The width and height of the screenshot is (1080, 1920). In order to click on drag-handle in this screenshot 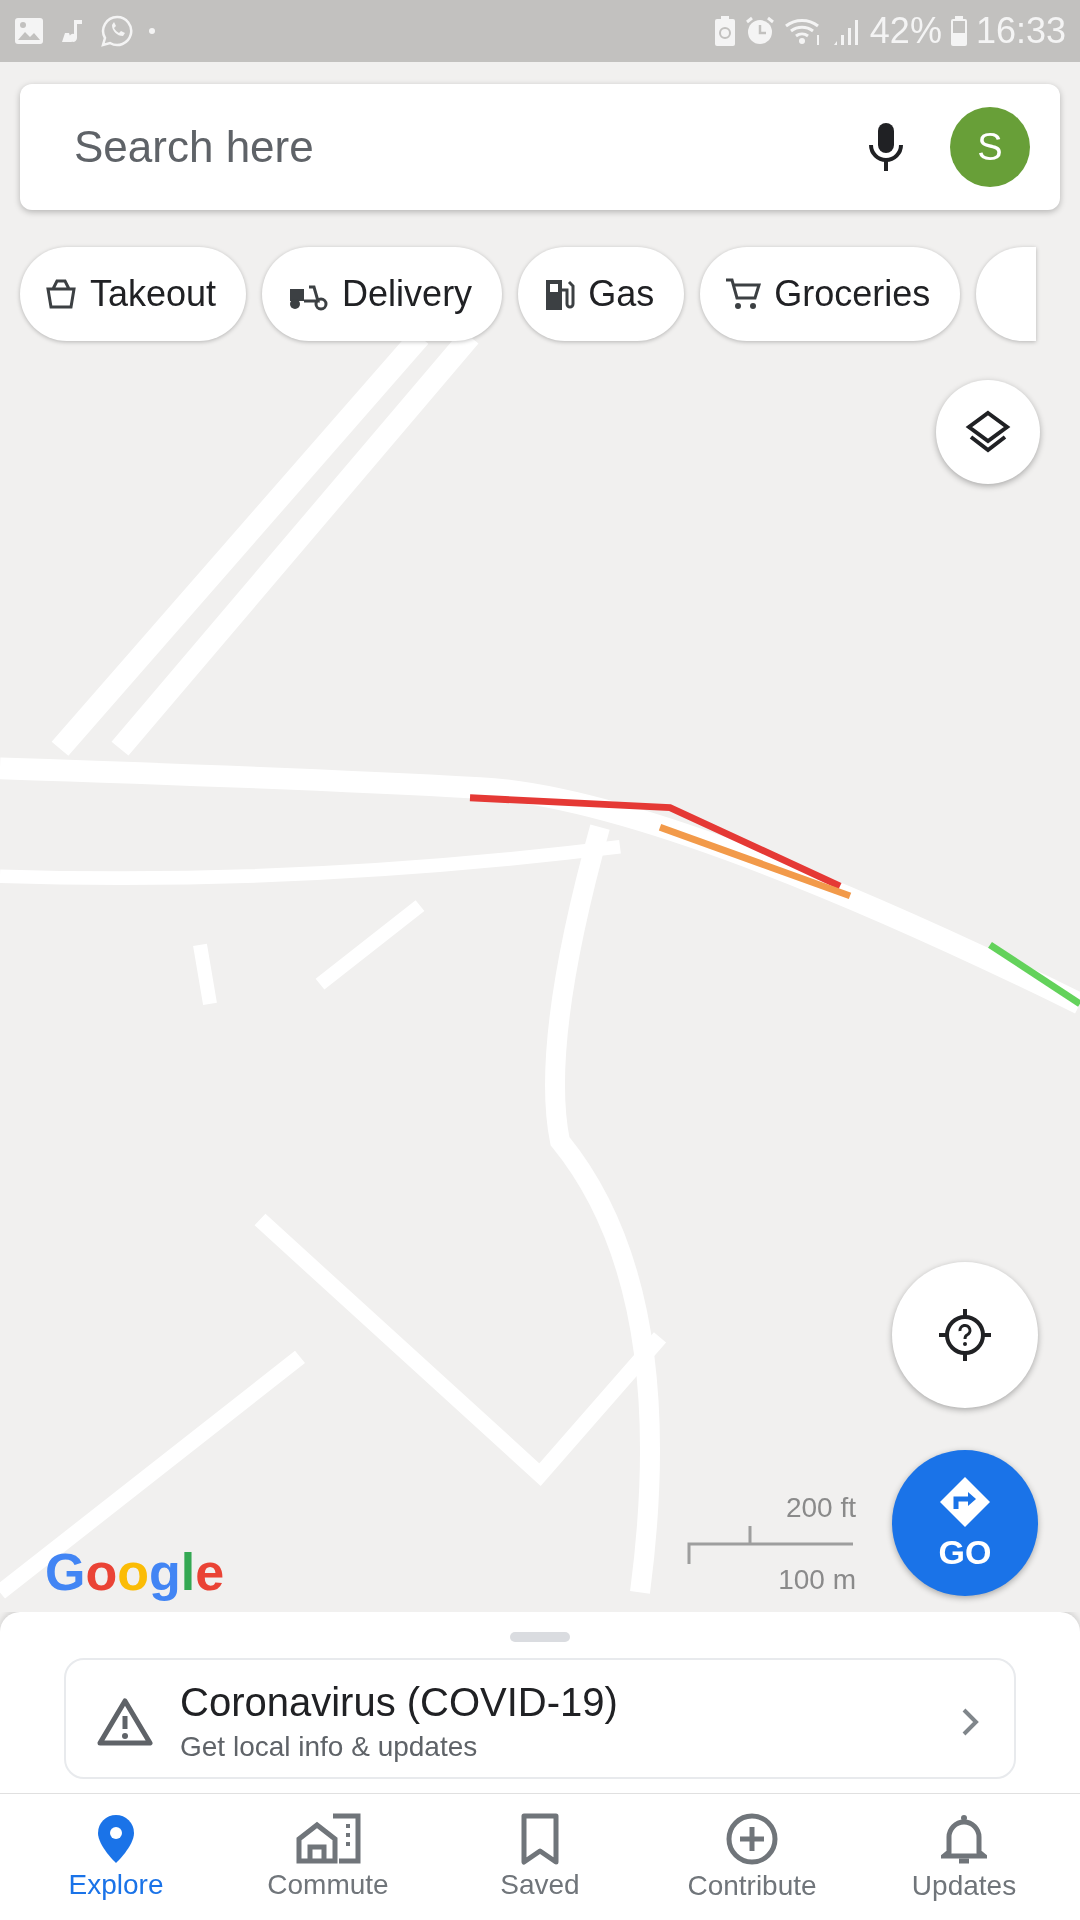, I will do `click(540, 1637)`.